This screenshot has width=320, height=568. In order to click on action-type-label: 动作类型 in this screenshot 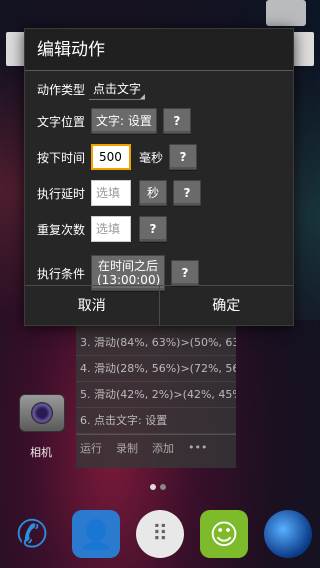, I will do `click(61, 89)`.